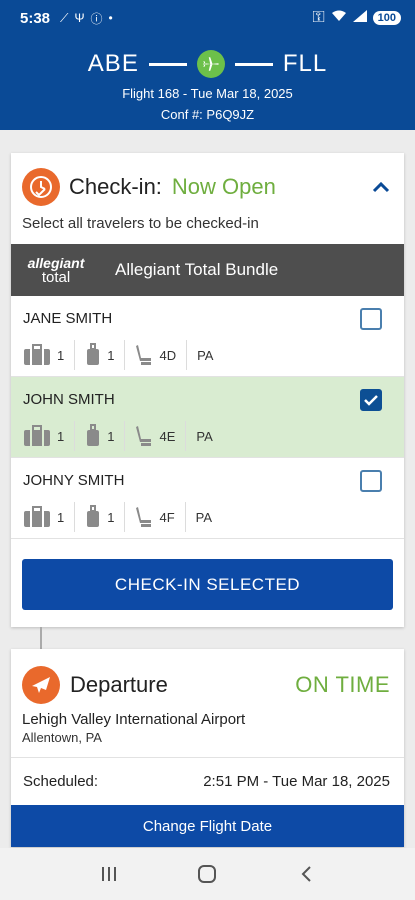 This screenshot has width=415, height=900. I want to click on checkin-selected-button: CHECK-IN SELECTED, so click(207, 584).